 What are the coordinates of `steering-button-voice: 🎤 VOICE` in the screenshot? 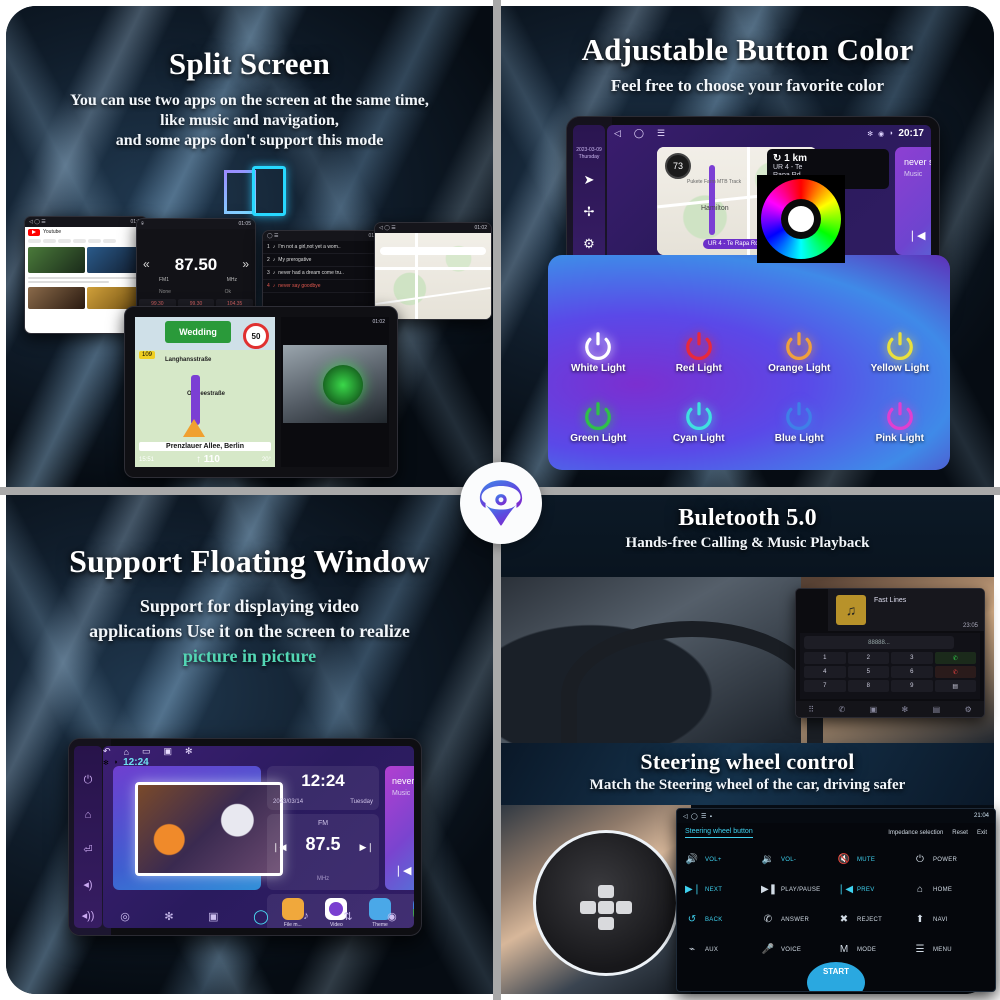 It's located at (798, 949).